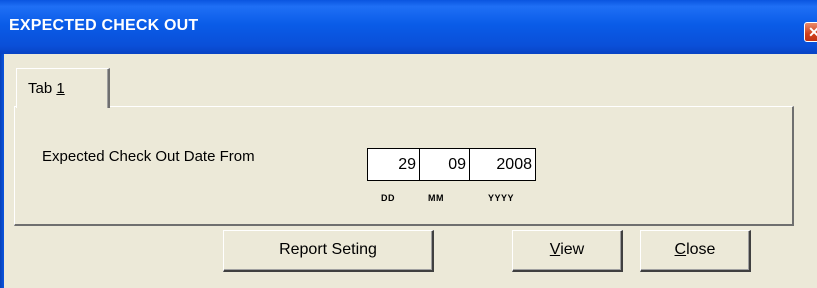  I want to click on close-icon: ✕, so click(810, 32).